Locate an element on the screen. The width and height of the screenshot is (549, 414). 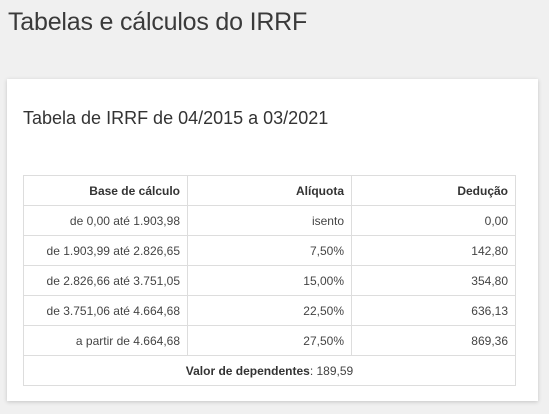
cell-aliquota: isento is located at coordinates (269, 220).